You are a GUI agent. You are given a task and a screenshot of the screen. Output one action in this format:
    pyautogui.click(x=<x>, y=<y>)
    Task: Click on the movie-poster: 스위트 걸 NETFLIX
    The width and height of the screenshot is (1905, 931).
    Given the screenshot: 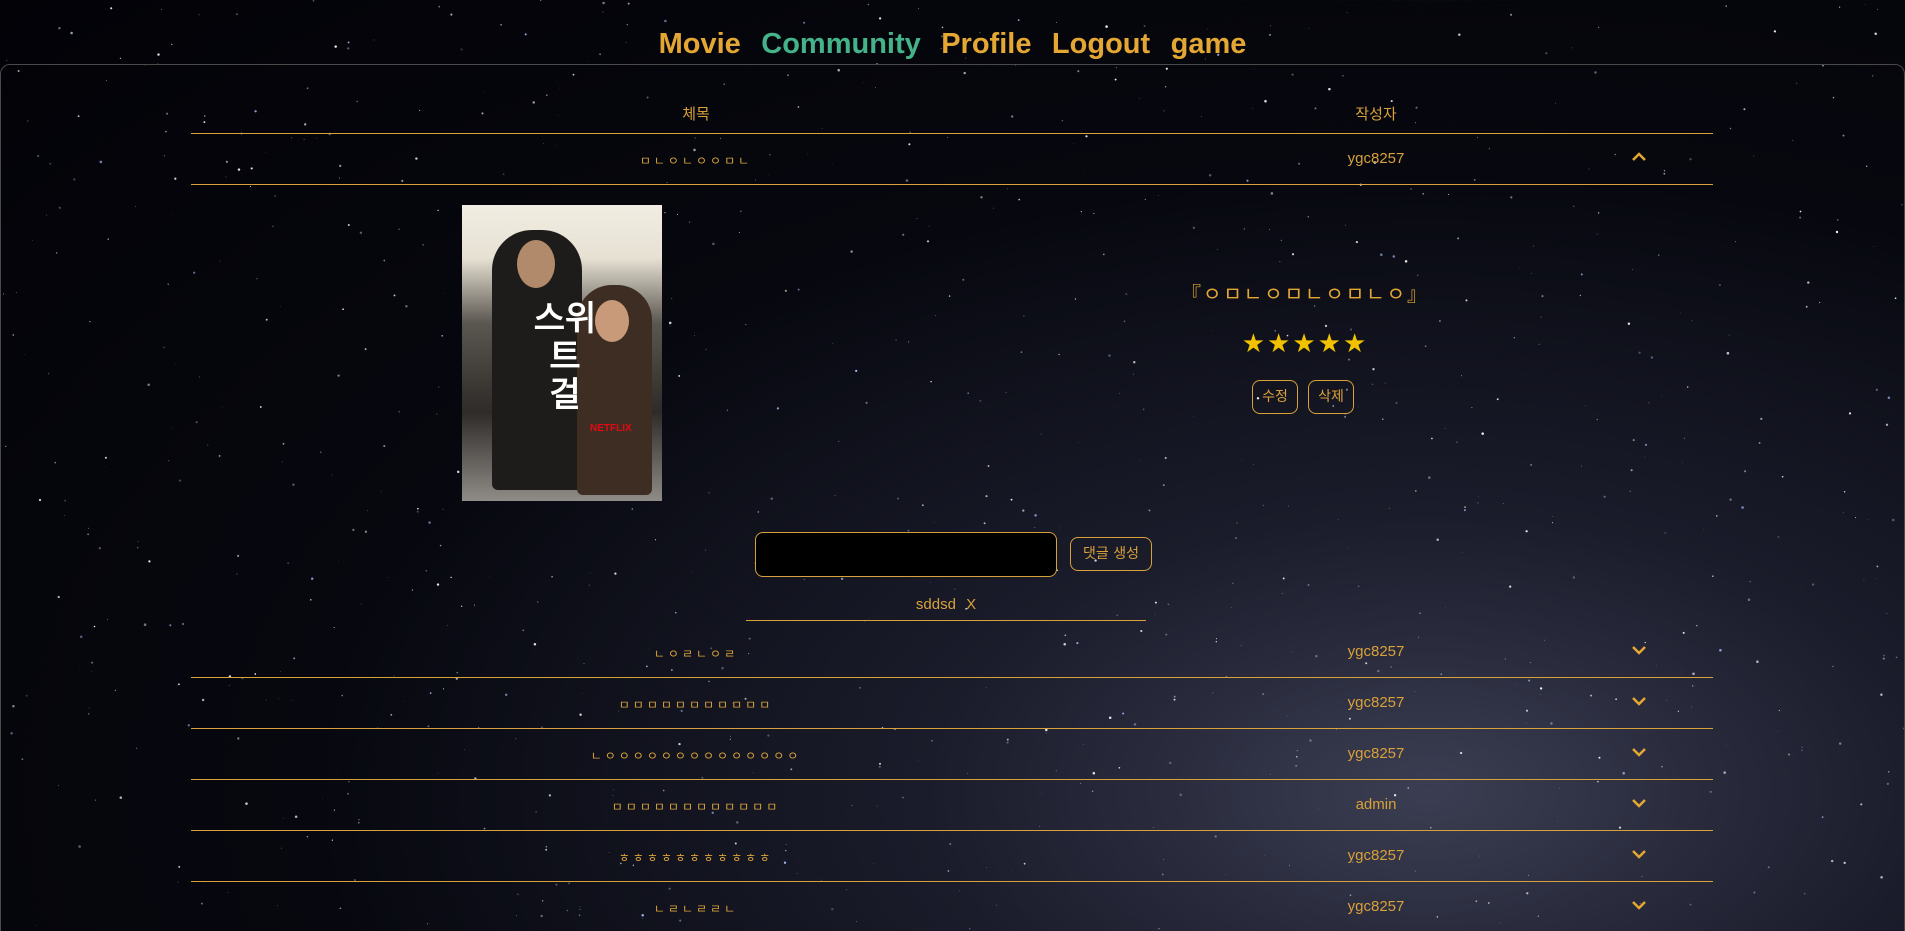 What is the action you would take?
    pyautogui.click(x=562, y=353)
    